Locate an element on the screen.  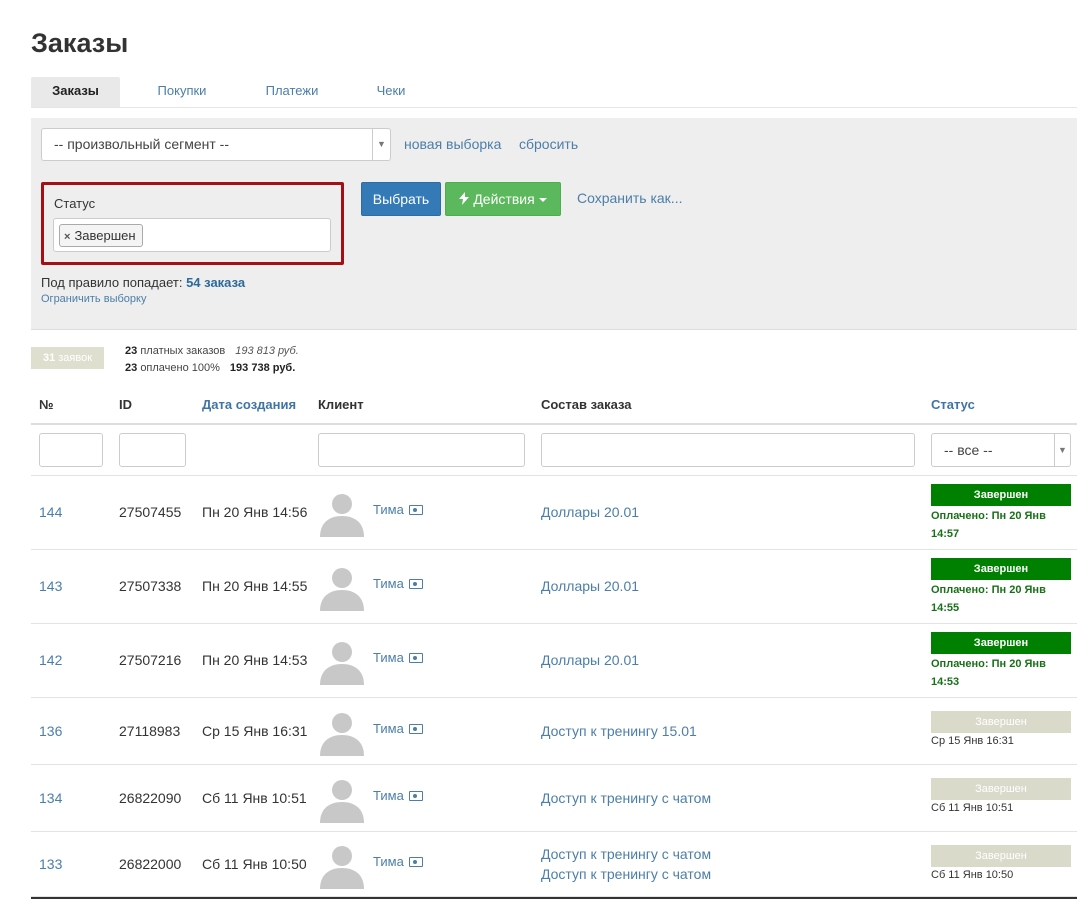
order-filter-input is located at coordinates (728, 450).